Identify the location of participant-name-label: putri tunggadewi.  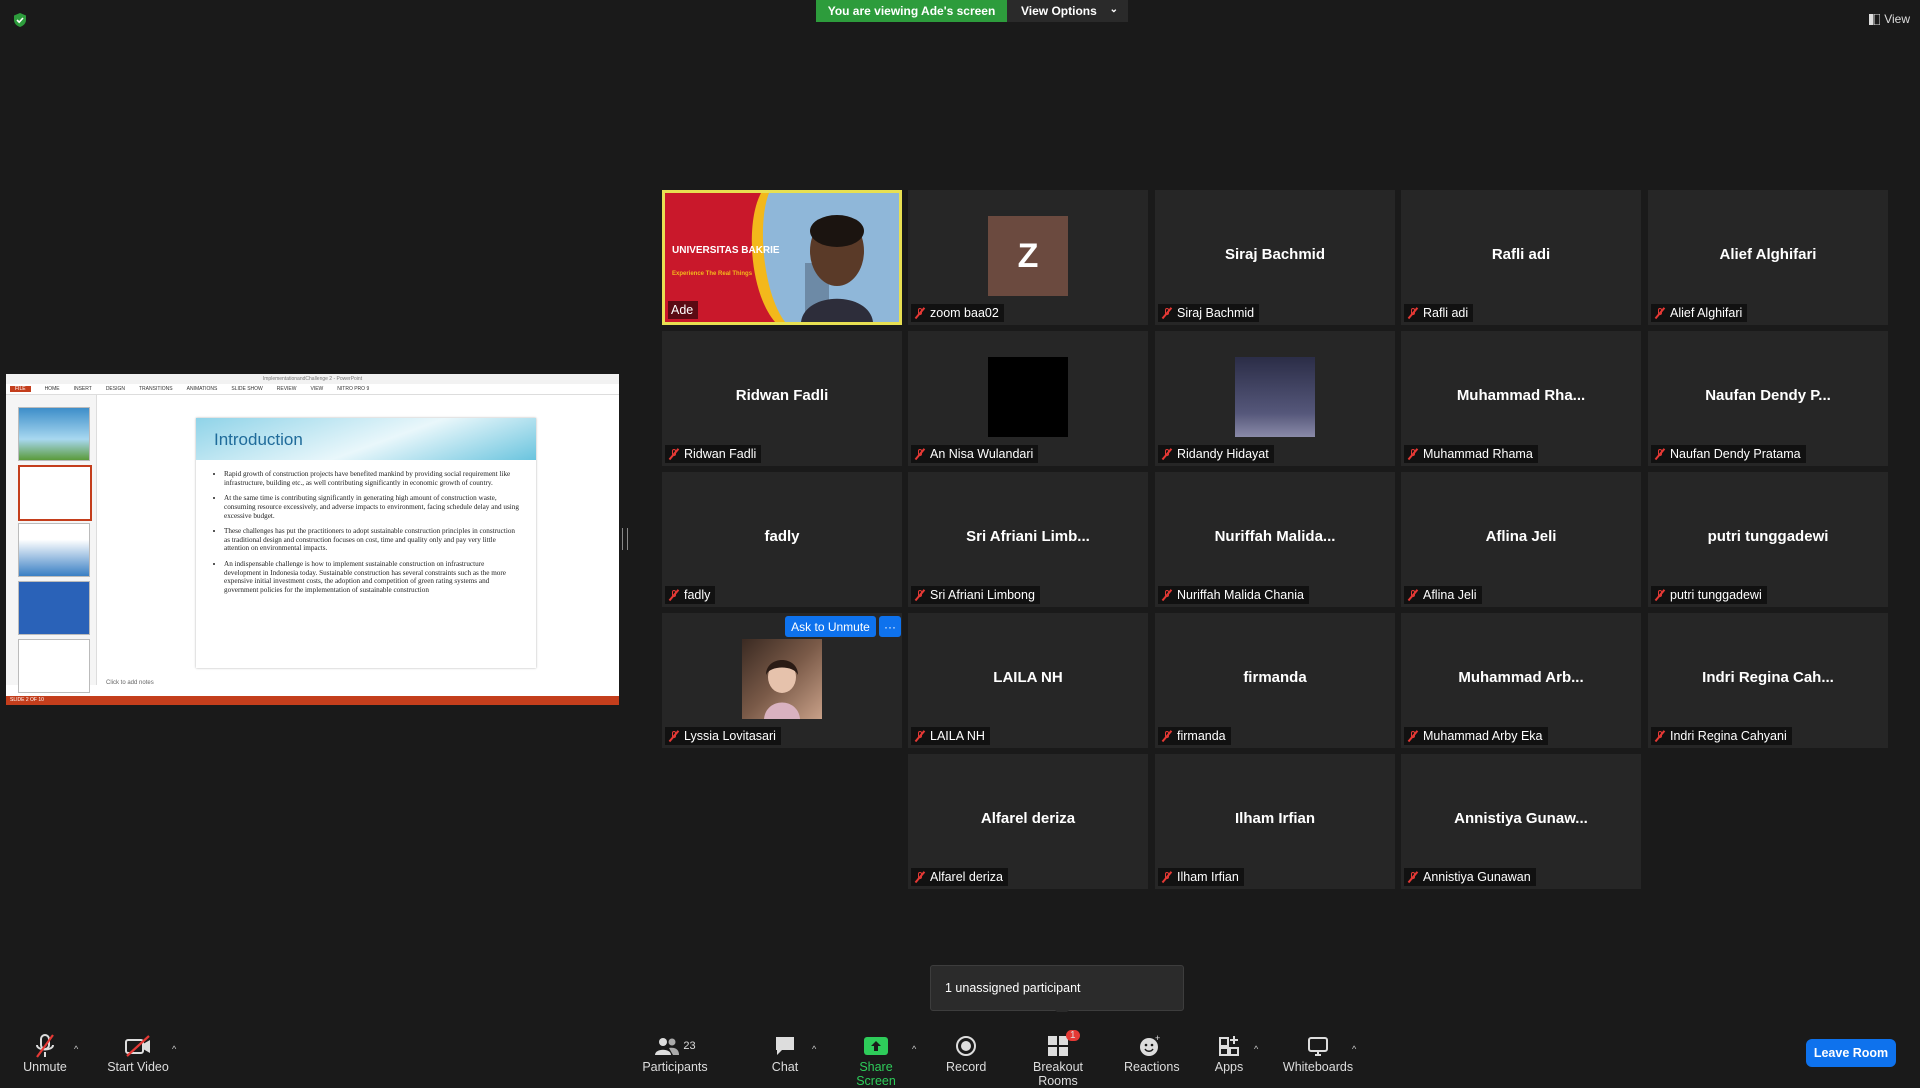
(1709, 595).